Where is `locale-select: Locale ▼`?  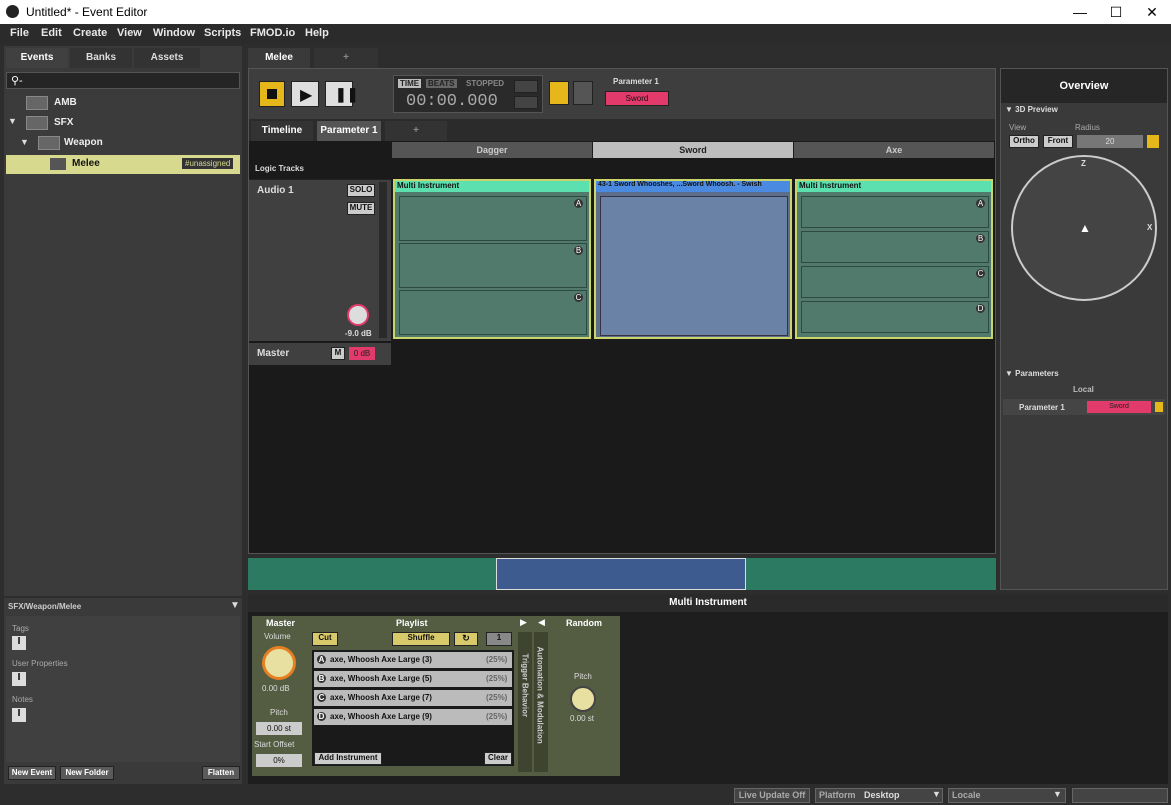
locale-select: Locale ▼ is located at coordinates (1007, 795).